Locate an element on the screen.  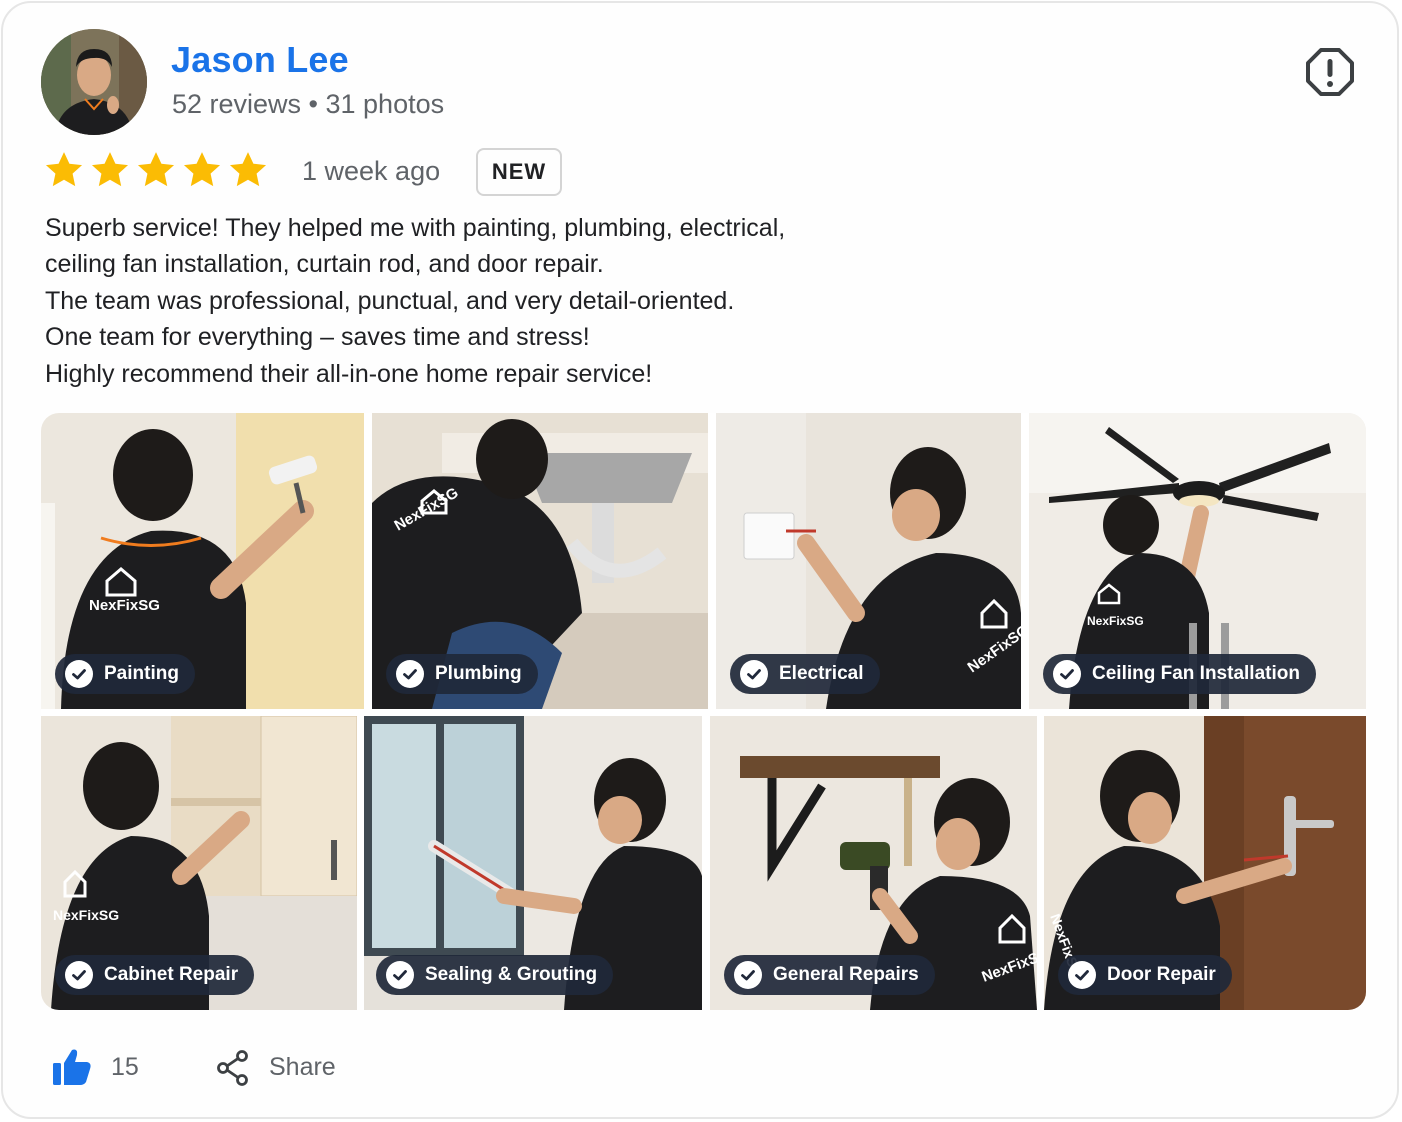
like-button is located at coordinates (72, 1067).